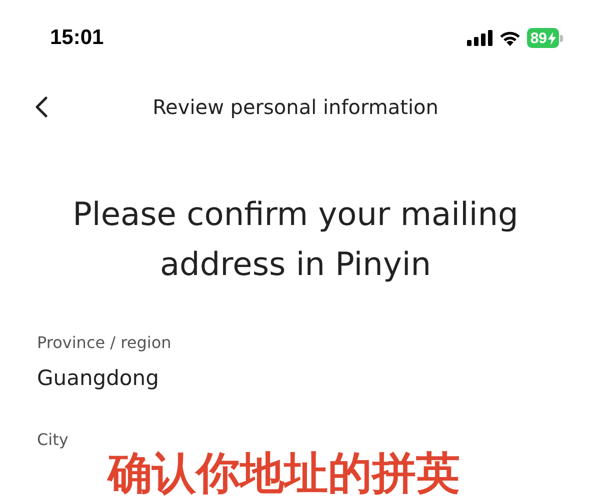  What do you see at coordinates (296, 239) in the screenshot?
I see `page-heading: Please confirm your mailing address in Pinyin` at bounding box center [296, 239].